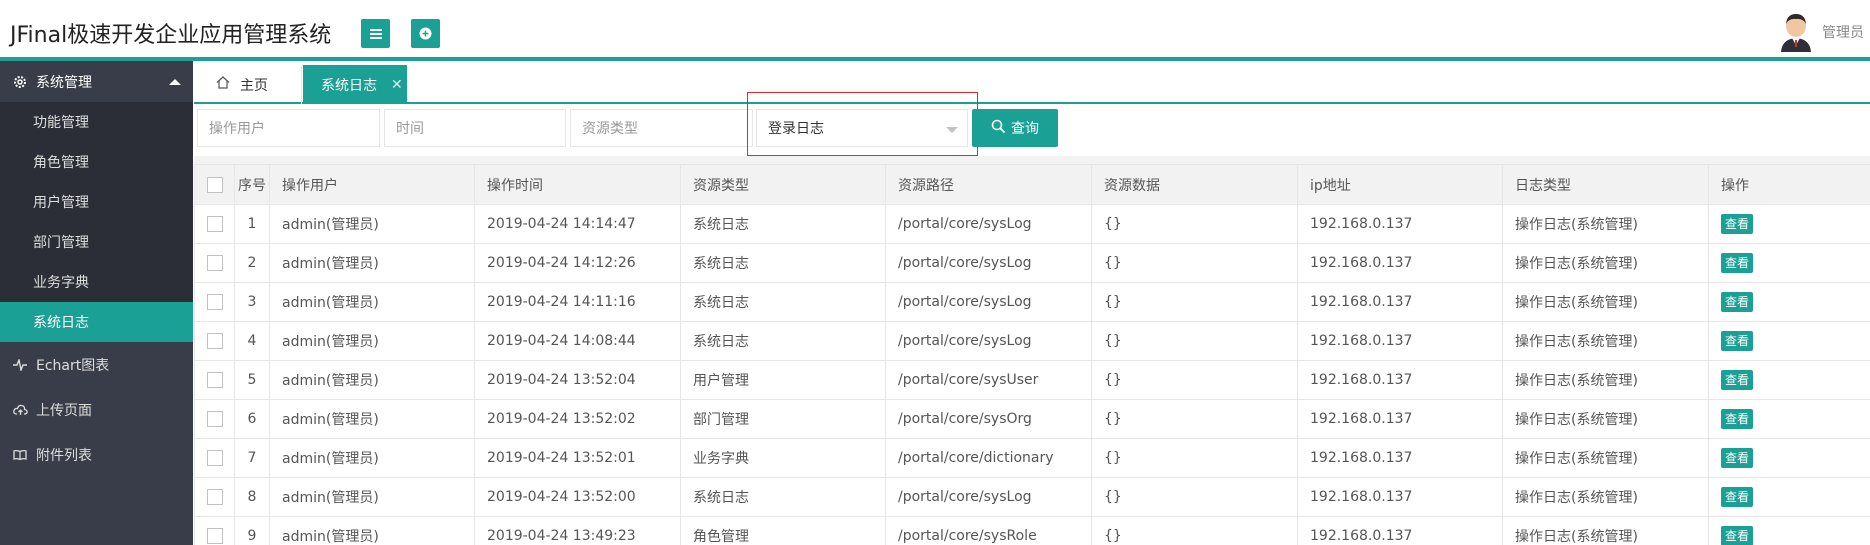  Describe the element at coordinates (397, 85) in the screenshot. I see `close-icon: ✕` at that location.